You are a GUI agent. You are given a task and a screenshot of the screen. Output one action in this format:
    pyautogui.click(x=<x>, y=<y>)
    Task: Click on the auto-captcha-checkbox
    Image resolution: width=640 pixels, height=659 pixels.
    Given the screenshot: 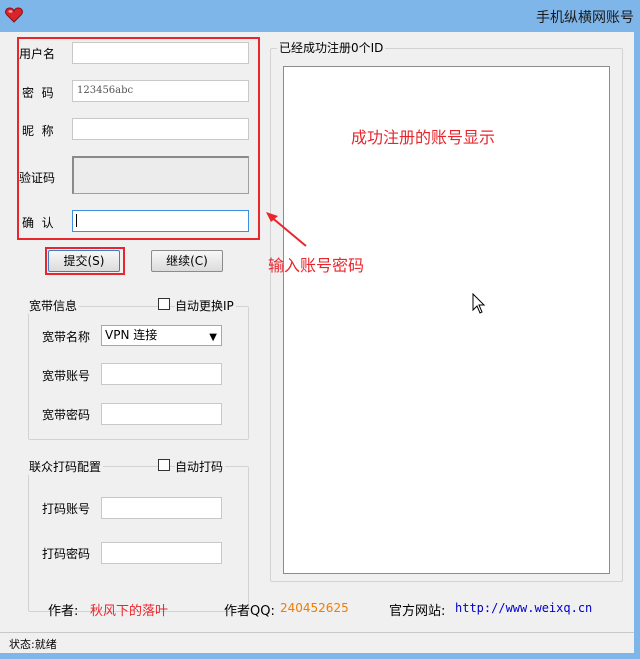 What is the action you would take?
    pyautogui.click(x=164, y=465)
    